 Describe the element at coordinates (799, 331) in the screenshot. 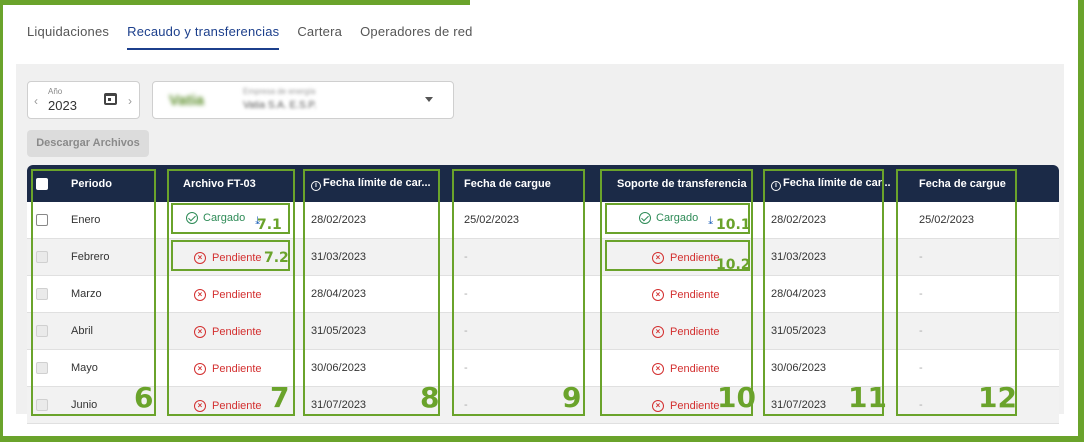

I see `cell-limite-2: 31/05/2023` at that location.